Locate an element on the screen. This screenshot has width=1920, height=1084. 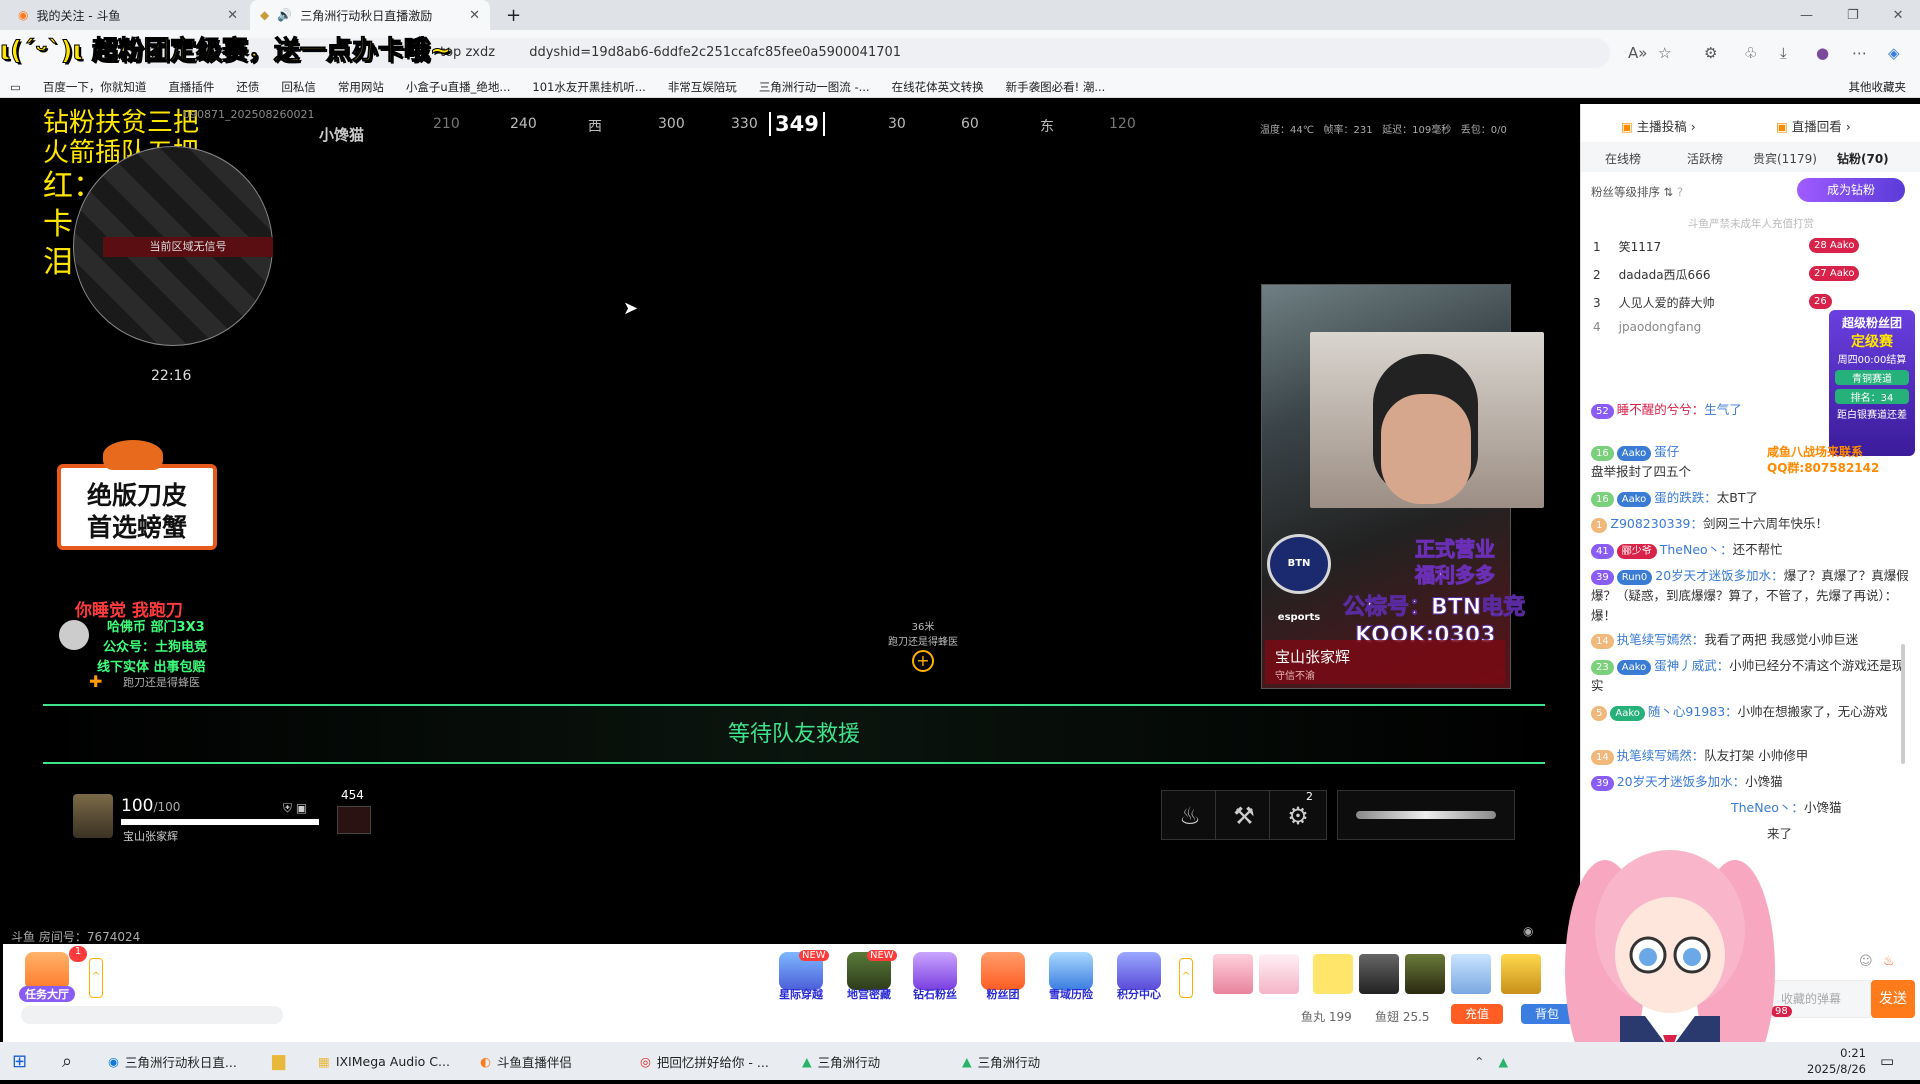
tab-vip: 贵宾(1179) is located at coordinates (1785, 158).